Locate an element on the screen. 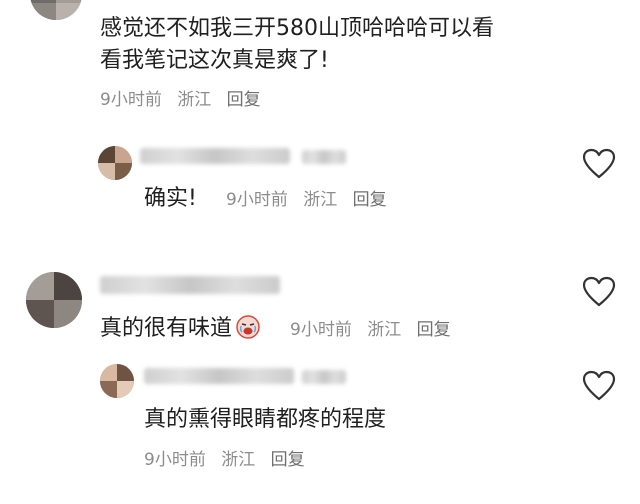 The height and width of the screenshot is (504, 640). comment-text-content: 真的很有味道 is located at coordinates (166, 328).